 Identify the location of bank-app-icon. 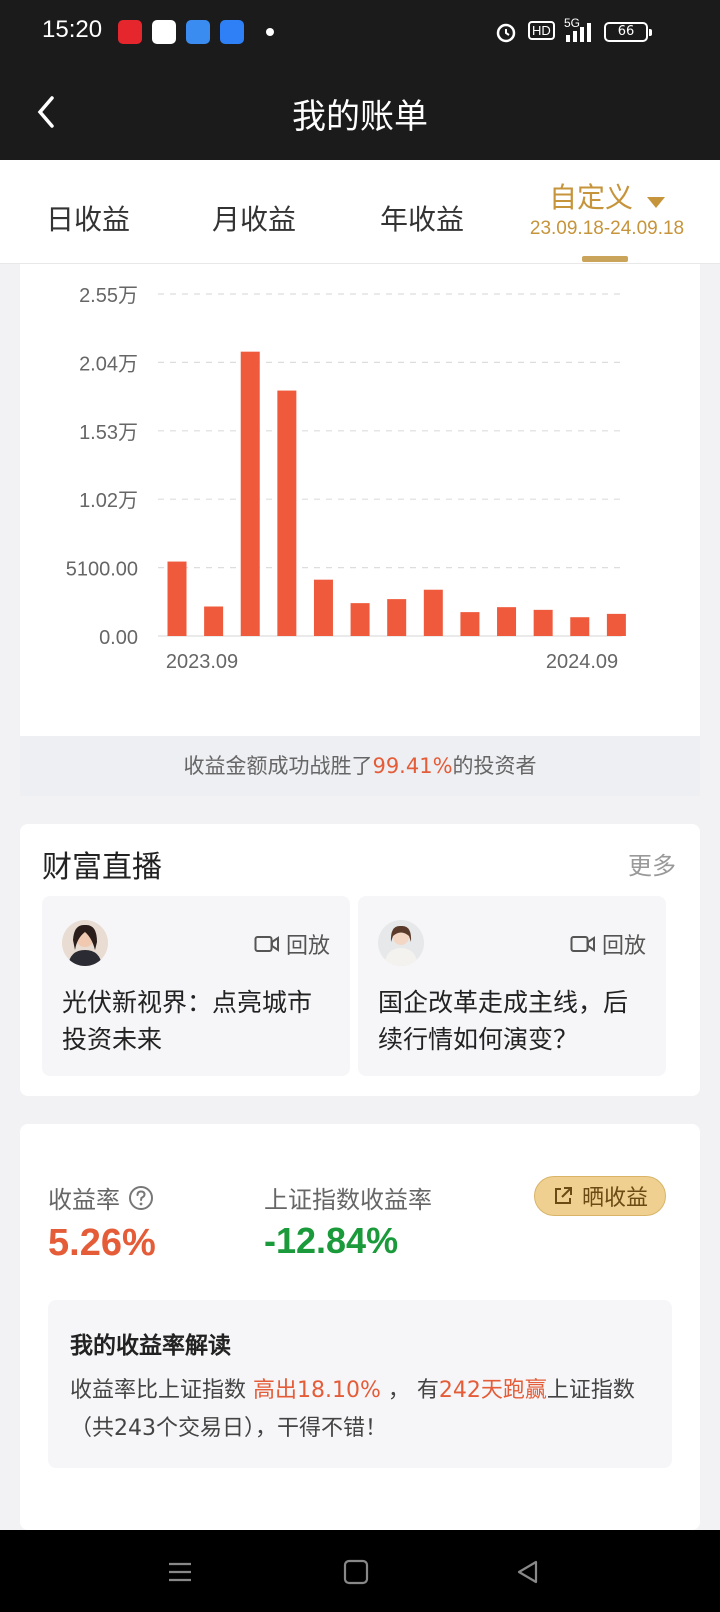
(130, 32).